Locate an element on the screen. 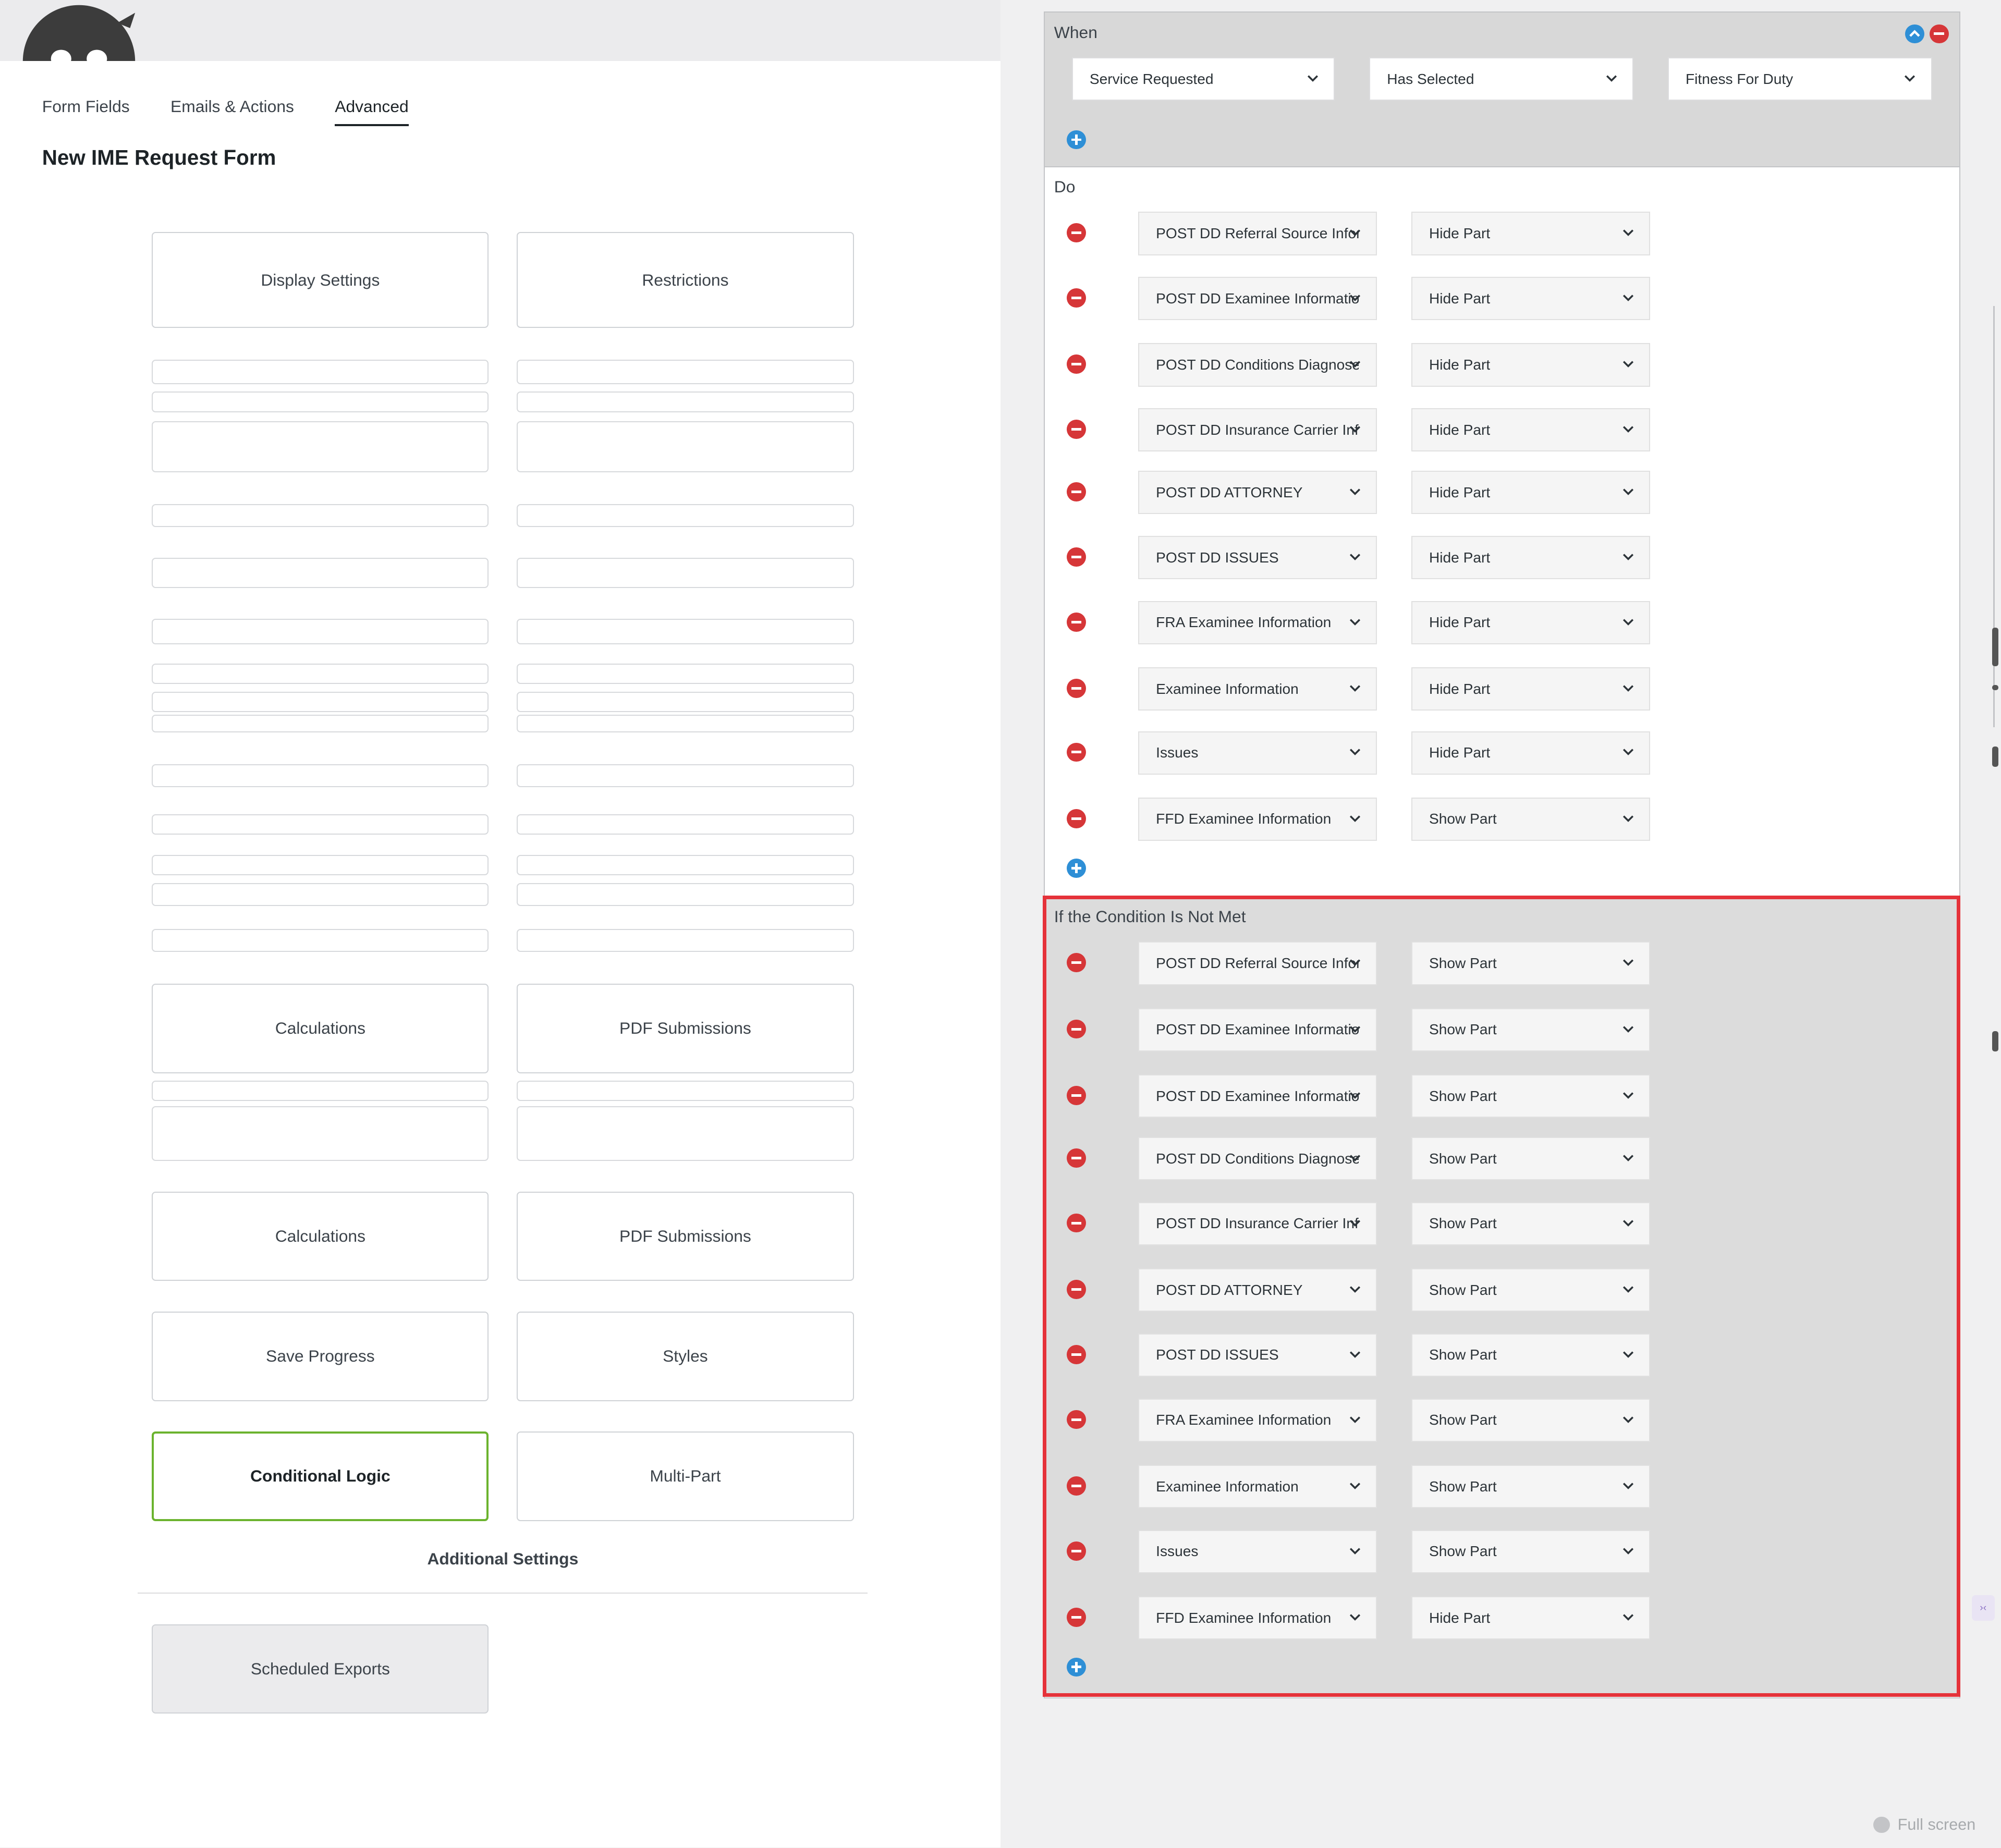 This screenshot has height=1848, width=2001. tab-advanced: Advanced is located at coordinates (372, 111).